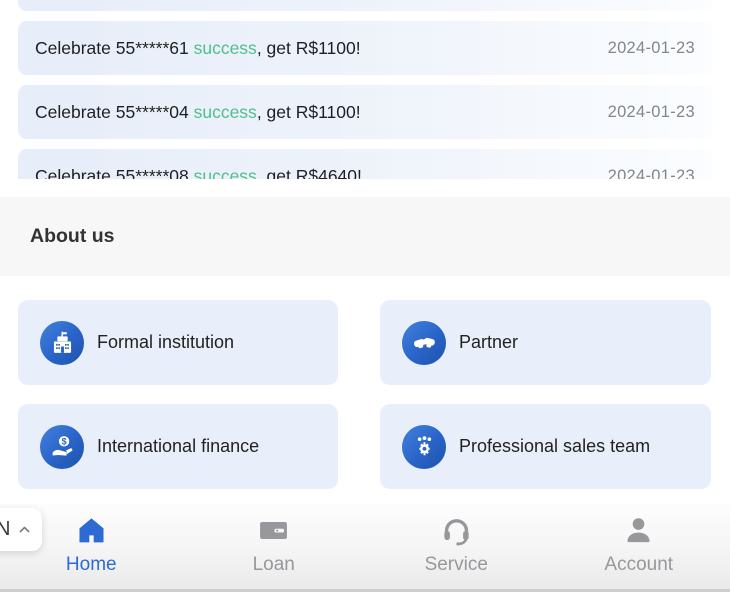  What do you see at coordinates (365, 236) in the screenshot?
I see `about-section-header: About us` at bounding box center [365, 236].